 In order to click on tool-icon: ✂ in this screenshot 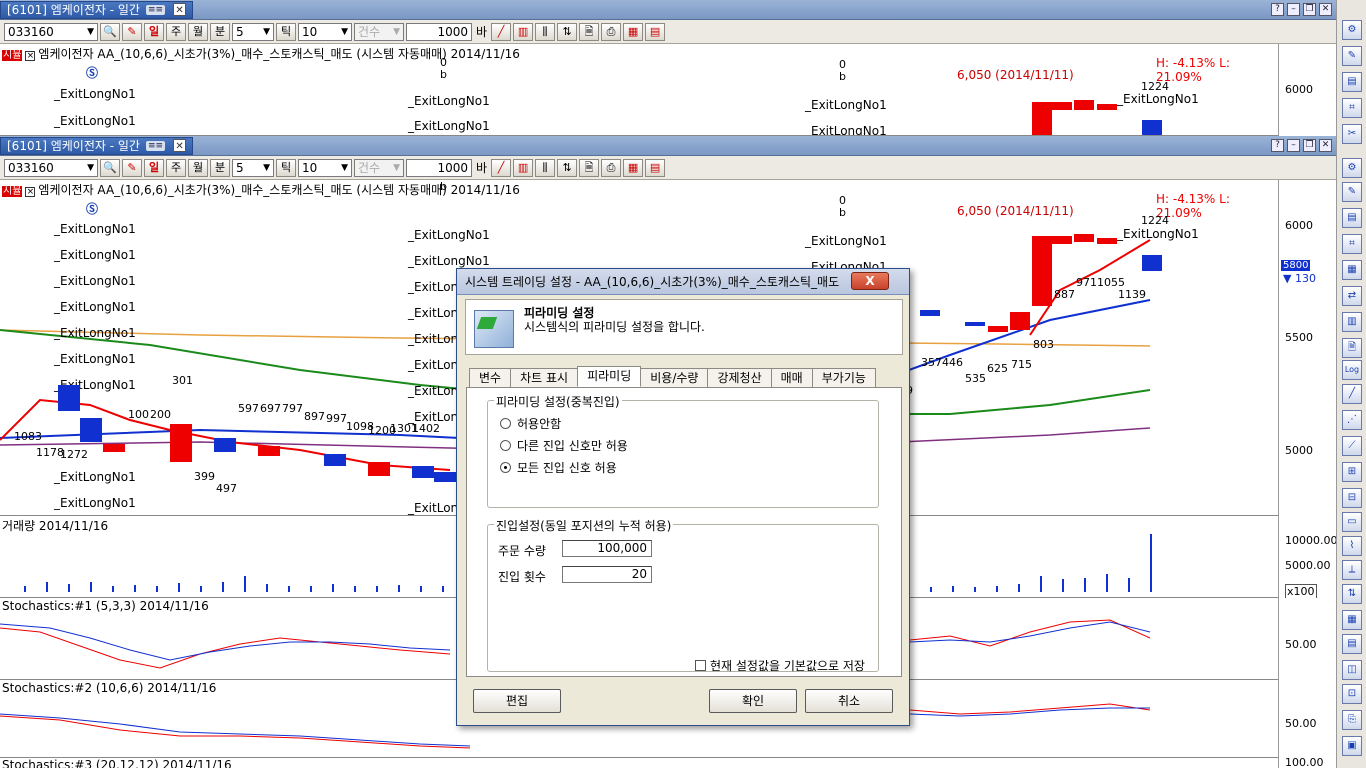, I will do `click(1352, 134)`.